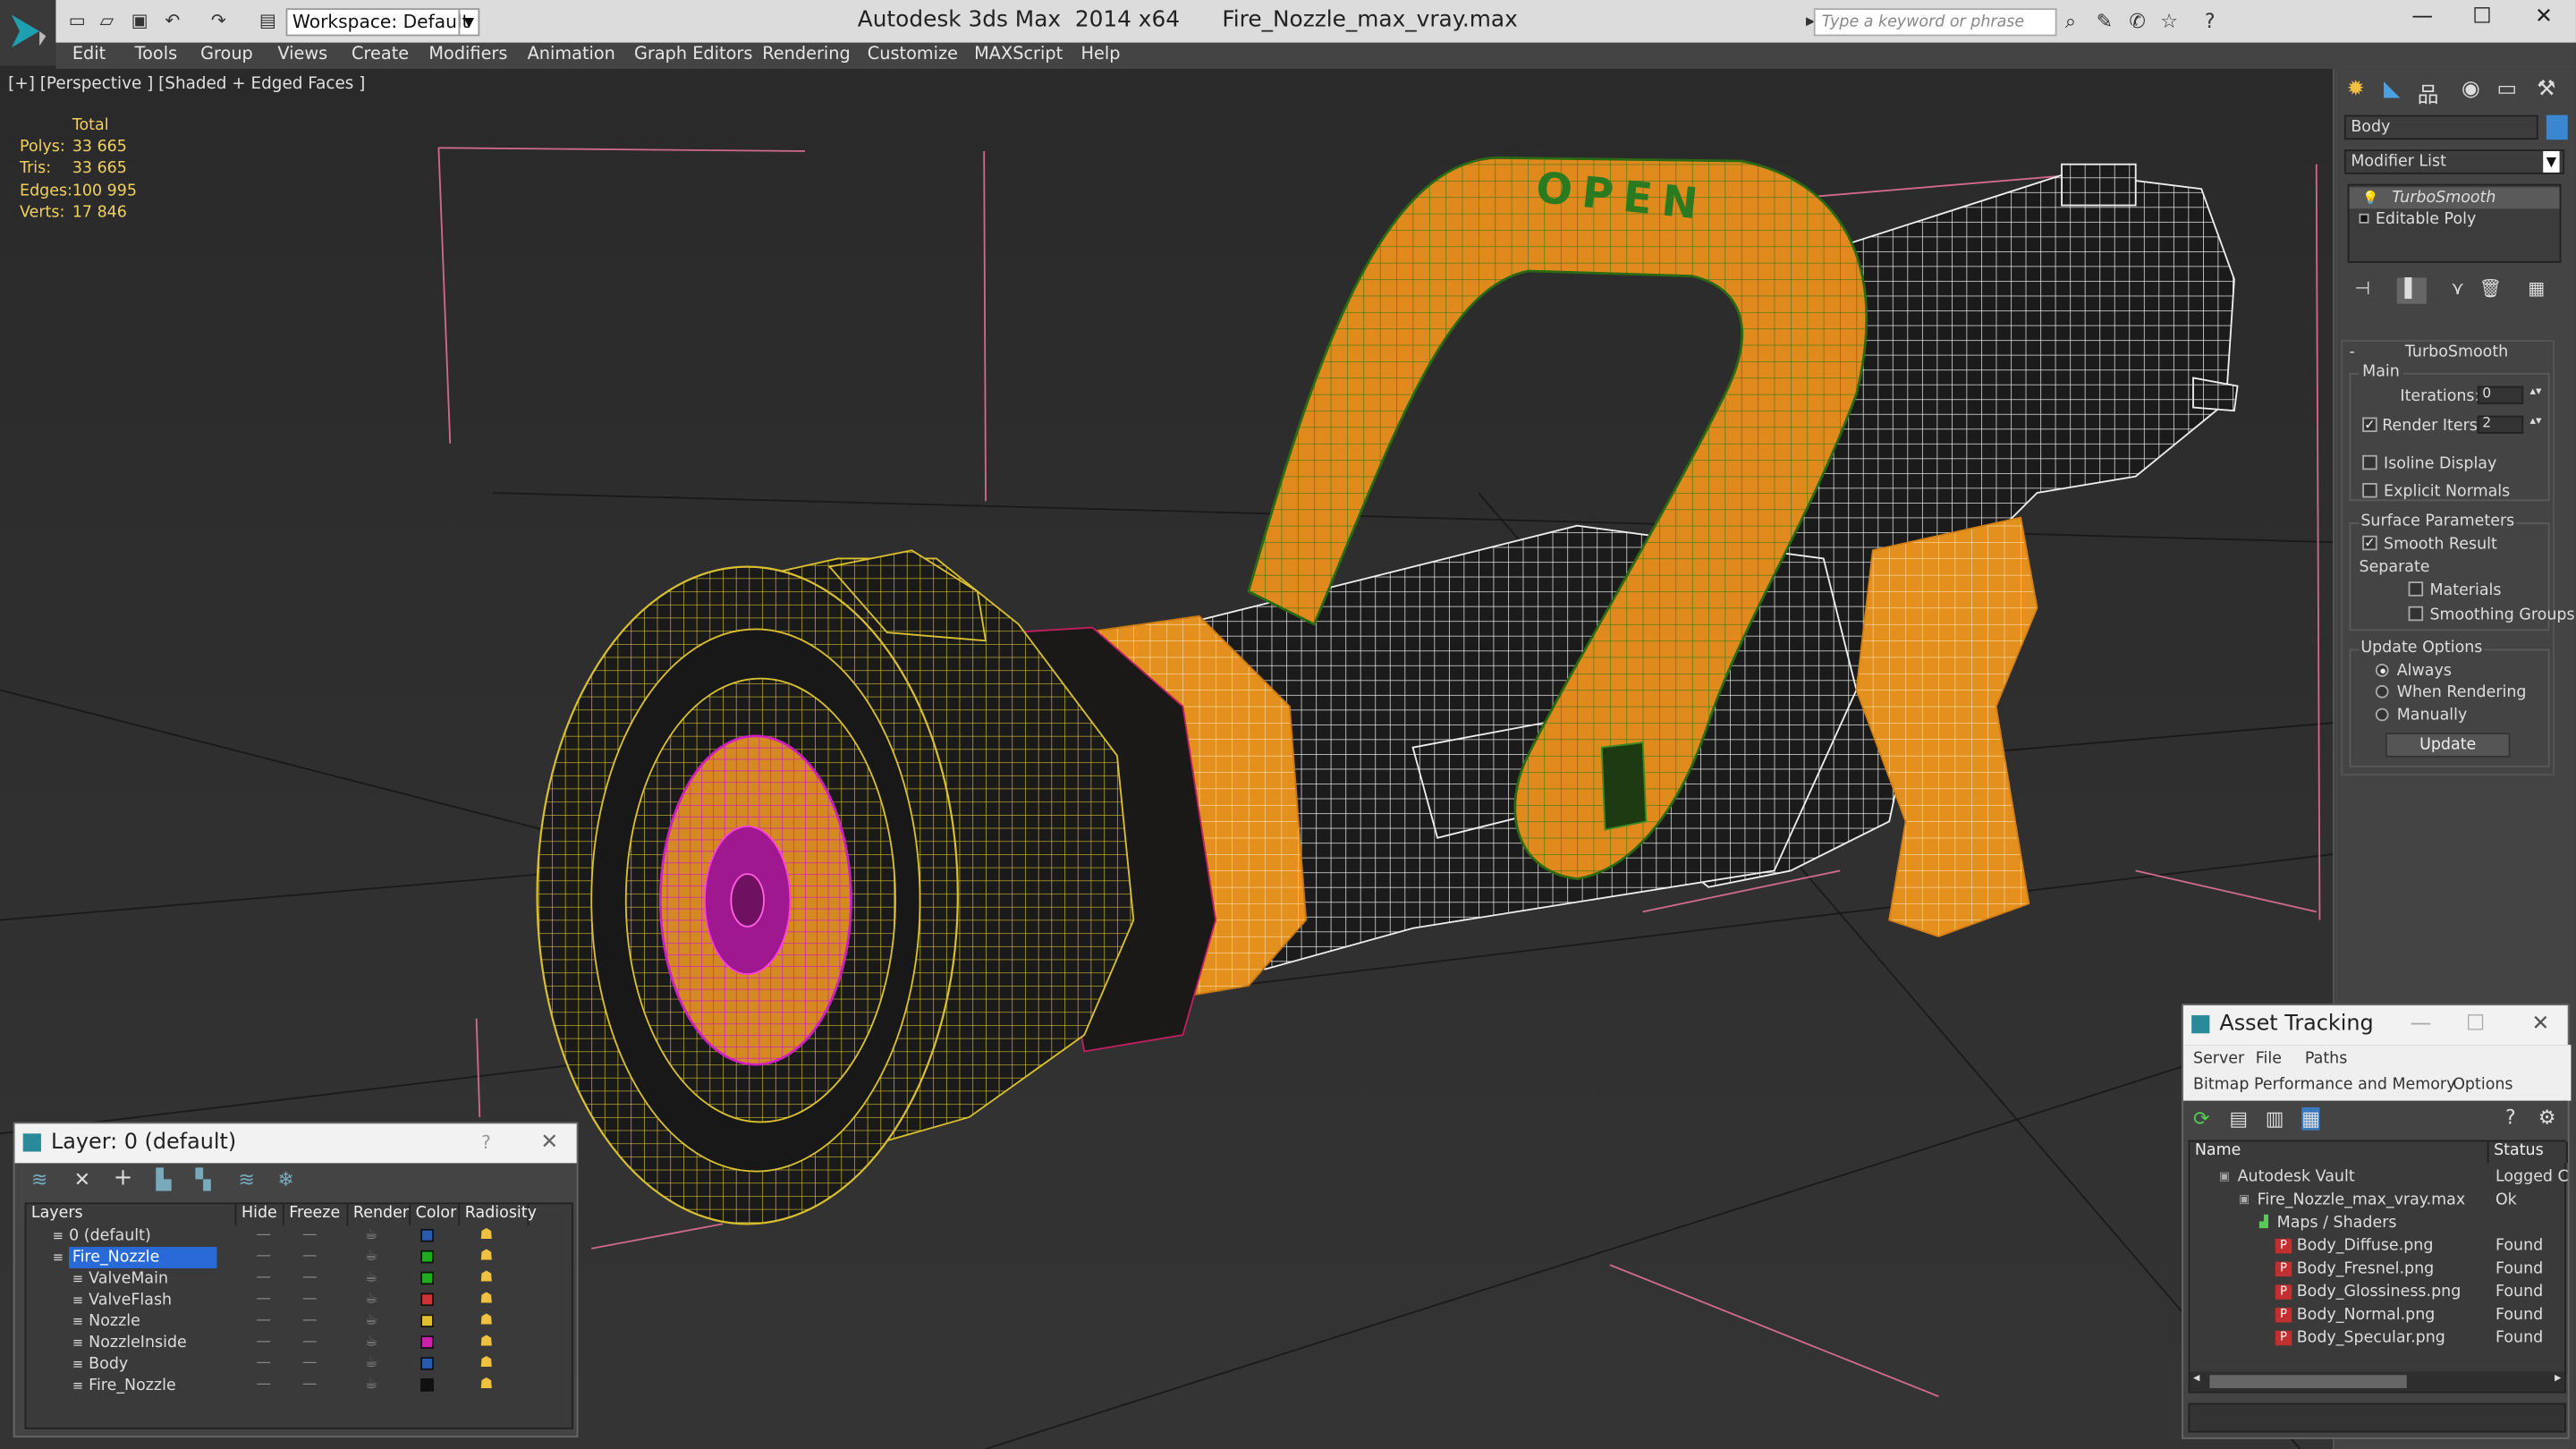 This screenshot has height=1449, width=2576. Describe the element at coordinates (467, 54) in the screenshot. I see `menu-modifiers: Modifiers` at that location.